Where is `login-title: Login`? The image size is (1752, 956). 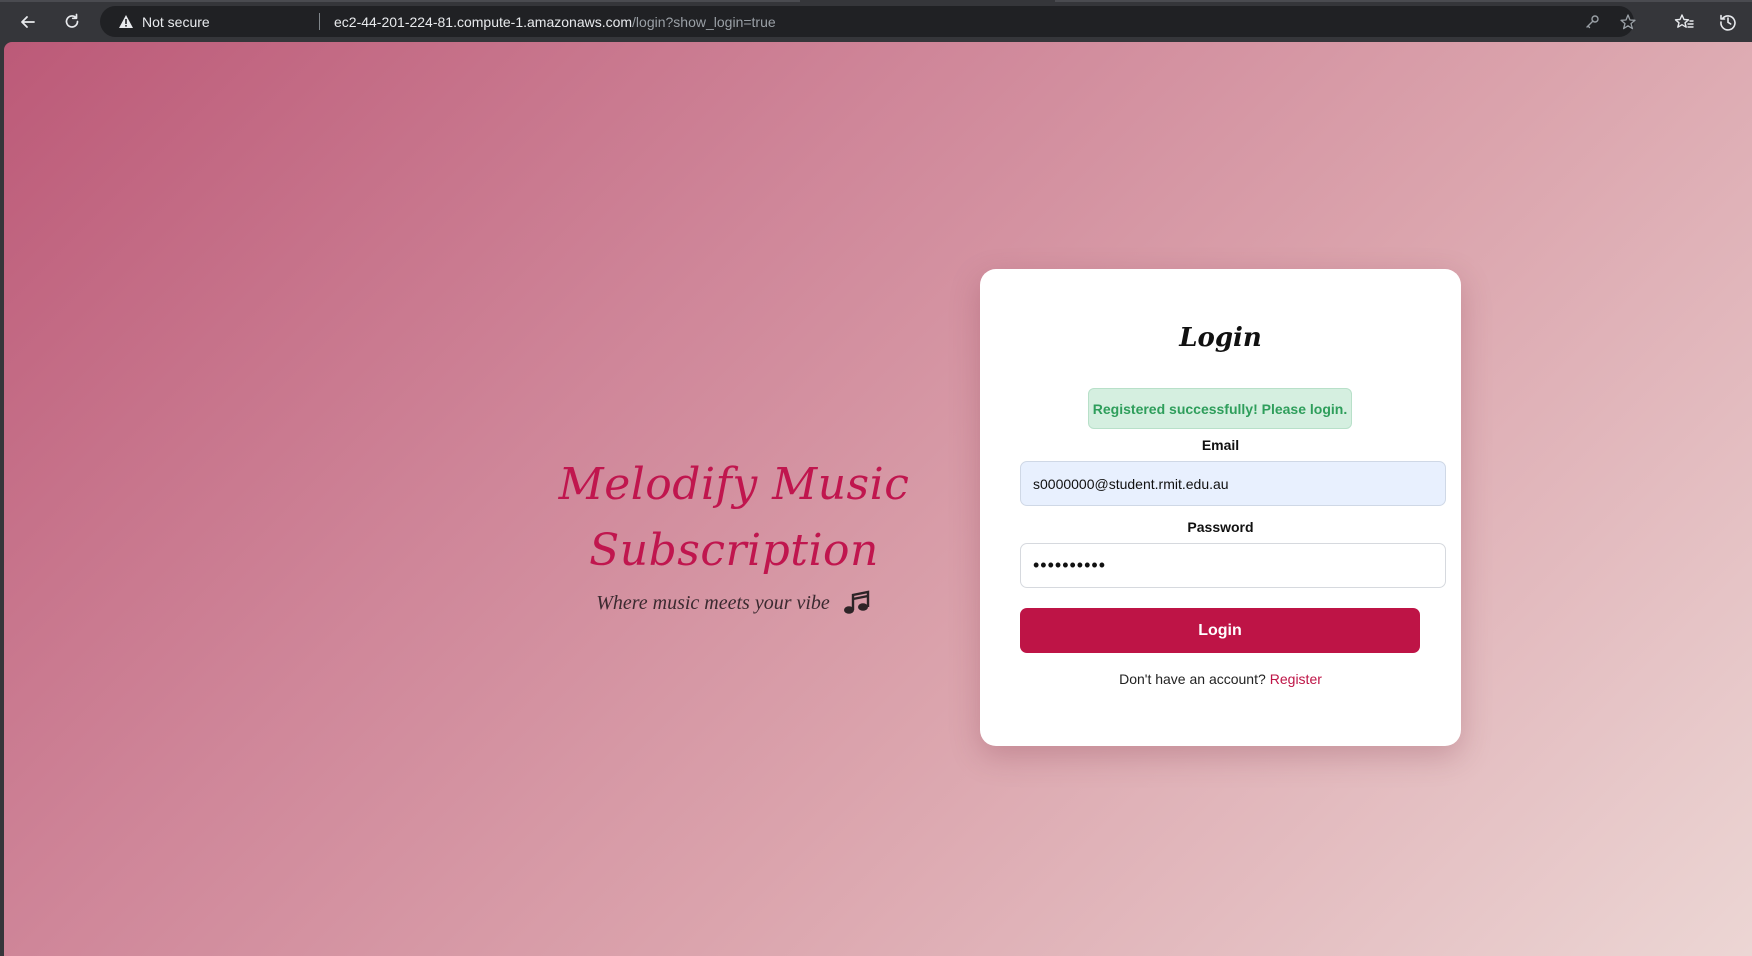 login-title: Login is located at coordinates (1220, 338).